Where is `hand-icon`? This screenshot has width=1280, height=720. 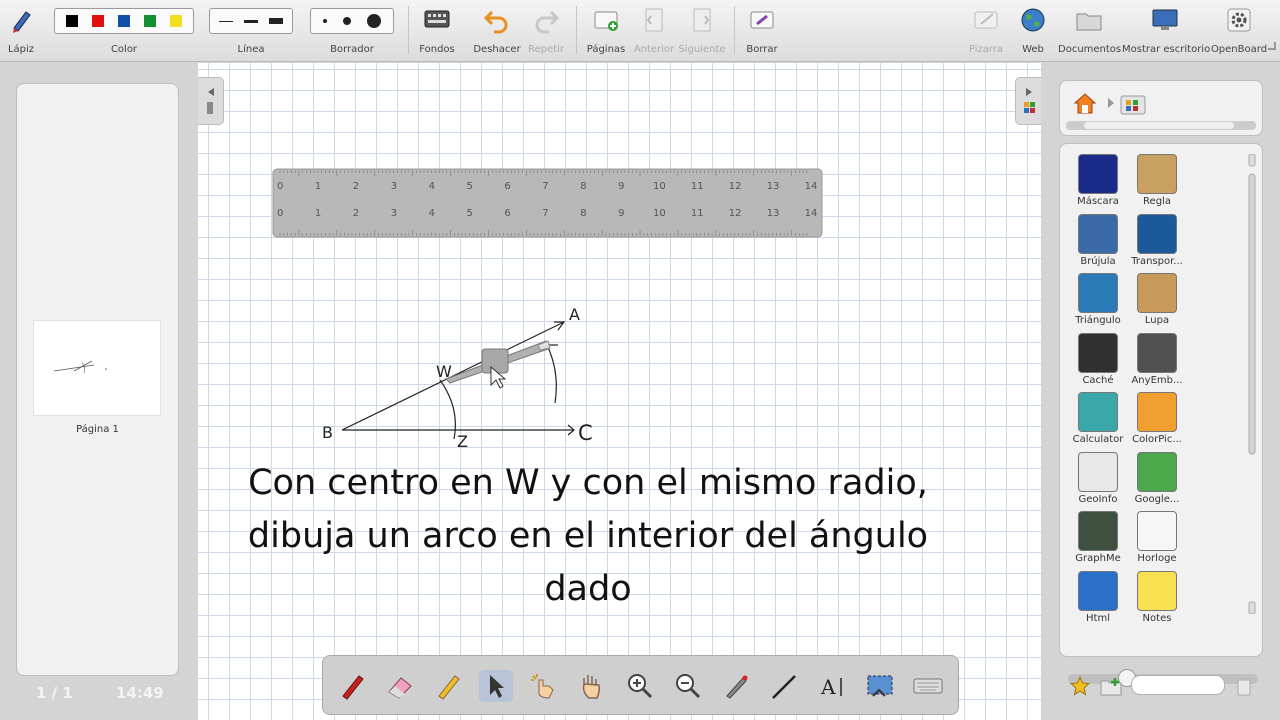 hand-icon is located at coordinates (591, 687).